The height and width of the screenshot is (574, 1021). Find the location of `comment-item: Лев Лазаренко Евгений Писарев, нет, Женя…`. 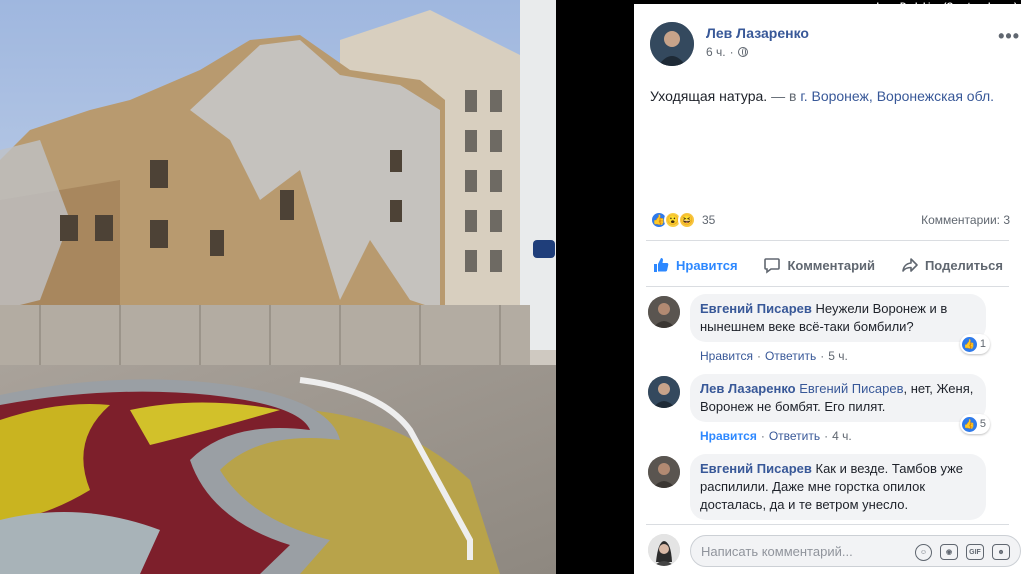

comment-item: Лев Лазаренко Евгений Писарев, нет, Женя… is located at coordinates (831, 410).